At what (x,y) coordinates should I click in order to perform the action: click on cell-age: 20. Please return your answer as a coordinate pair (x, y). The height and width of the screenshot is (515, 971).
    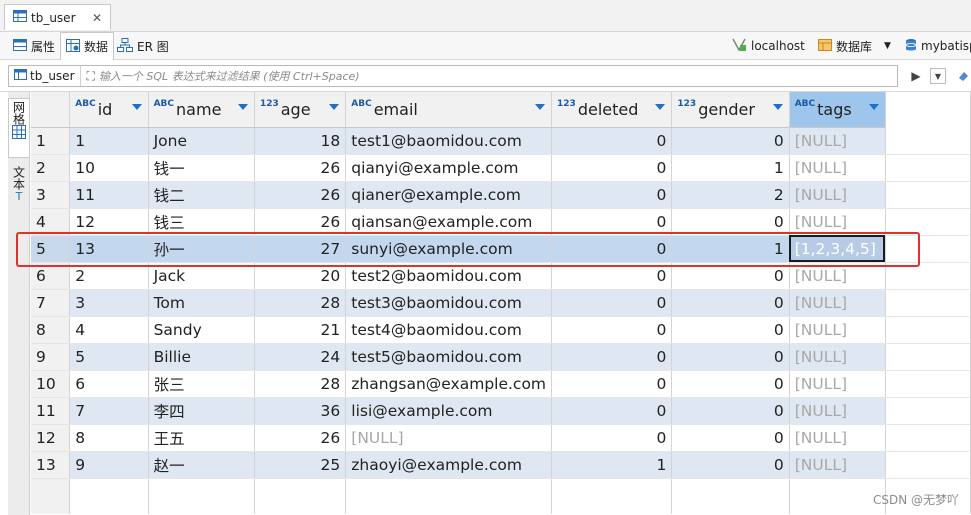
    Looking at the image, I should click on (300, 276).